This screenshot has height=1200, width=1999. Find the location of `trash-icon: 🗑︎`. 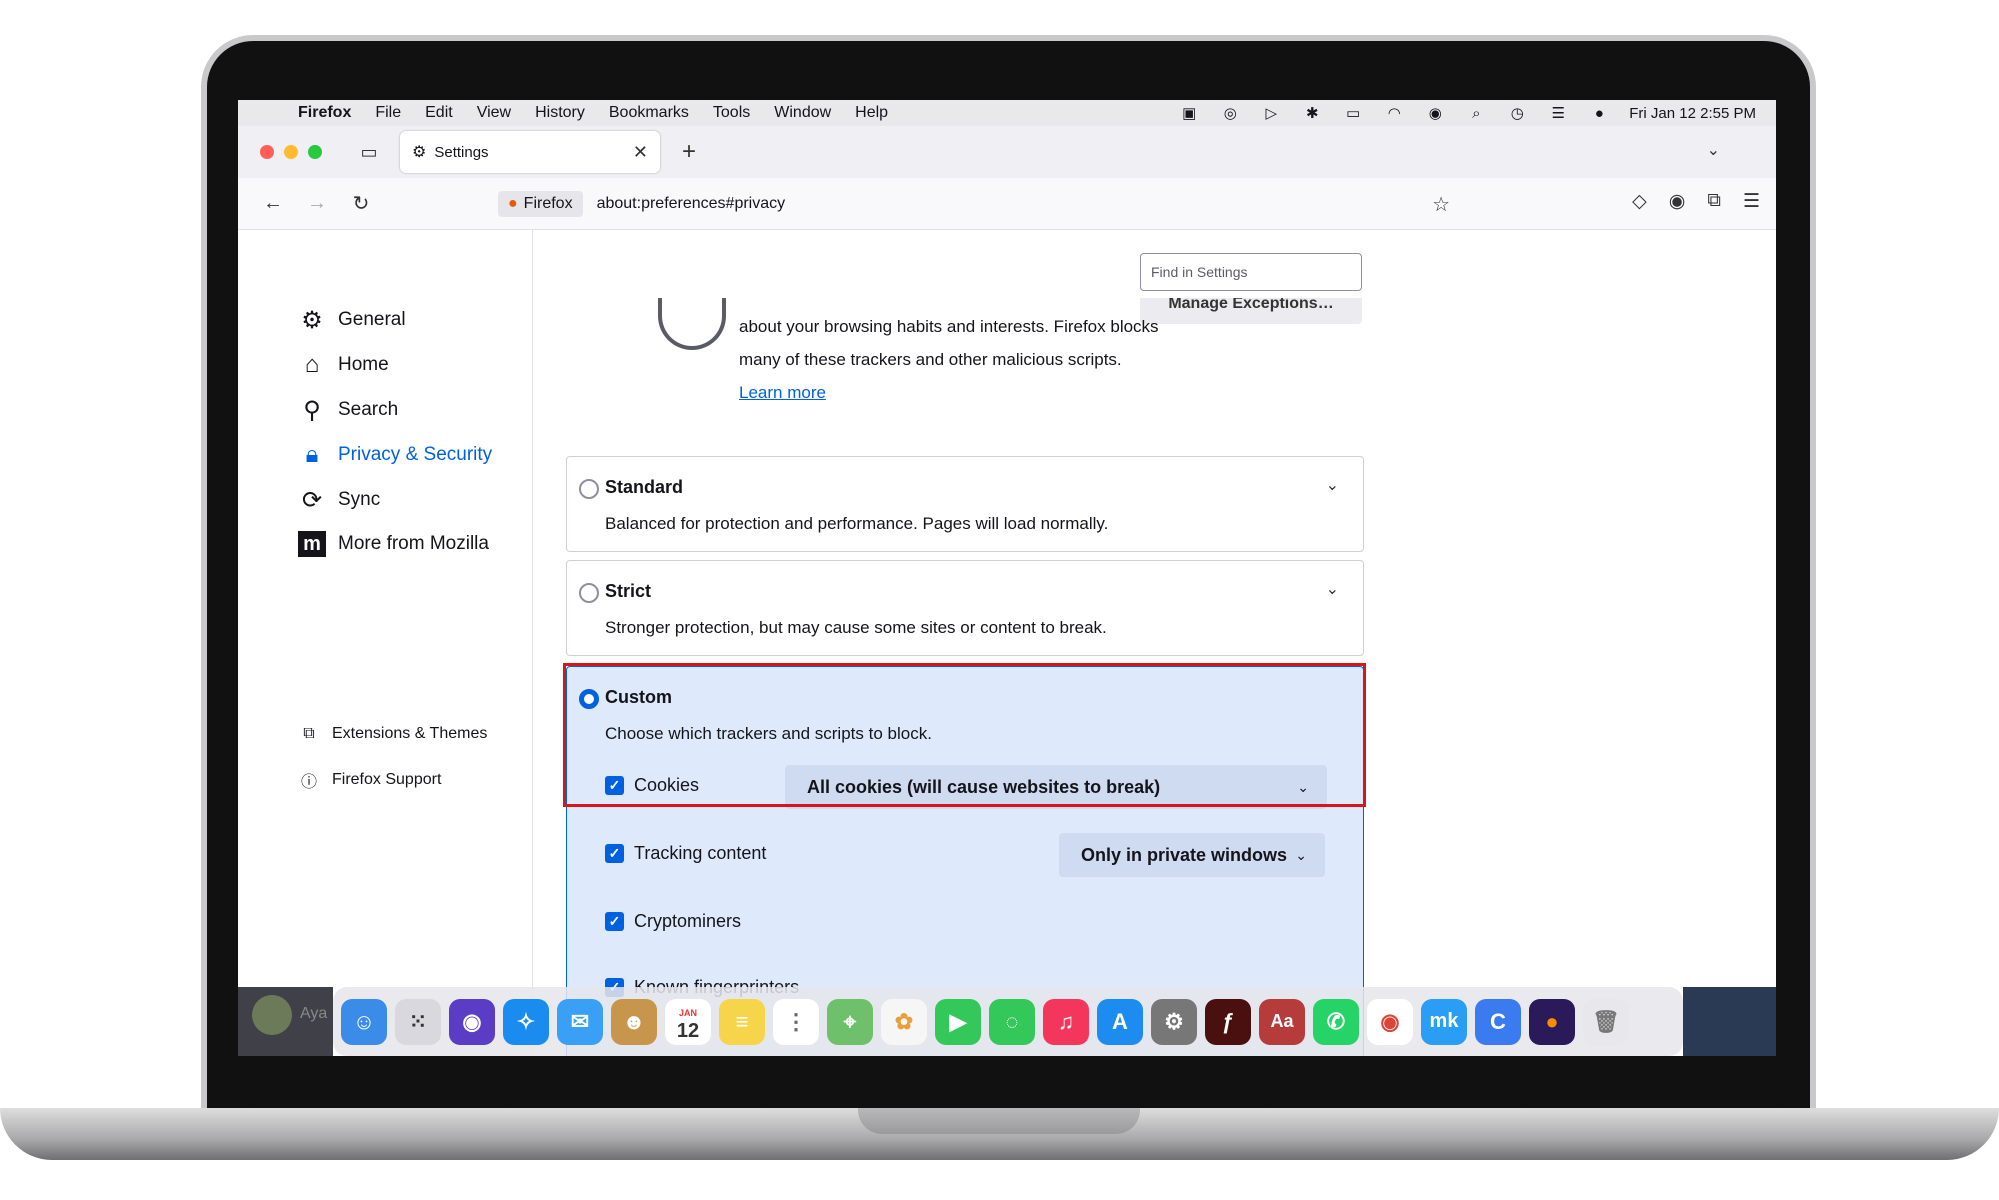

trash-icon: 🗑︎ is located at coordinates (1606, 1021).